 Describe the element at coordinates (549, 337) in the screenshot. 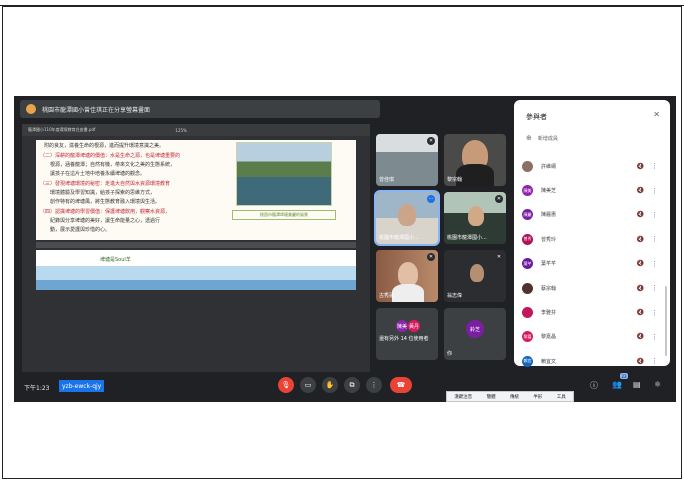

I see `participant-name: 黎嘉晶` at that location.